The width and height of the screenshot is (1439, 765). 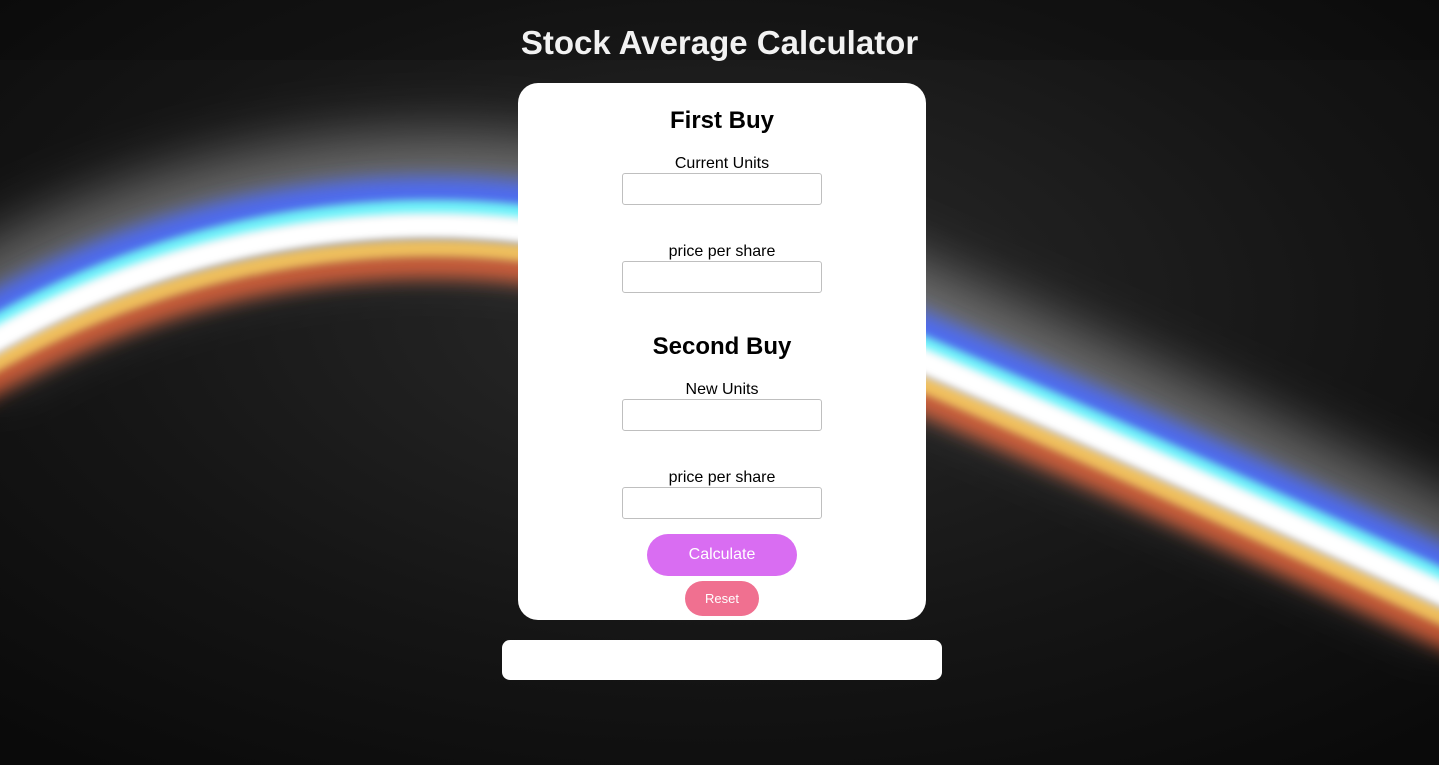 I want to click on new-units-label: New Units, so click(x=722, y=389).